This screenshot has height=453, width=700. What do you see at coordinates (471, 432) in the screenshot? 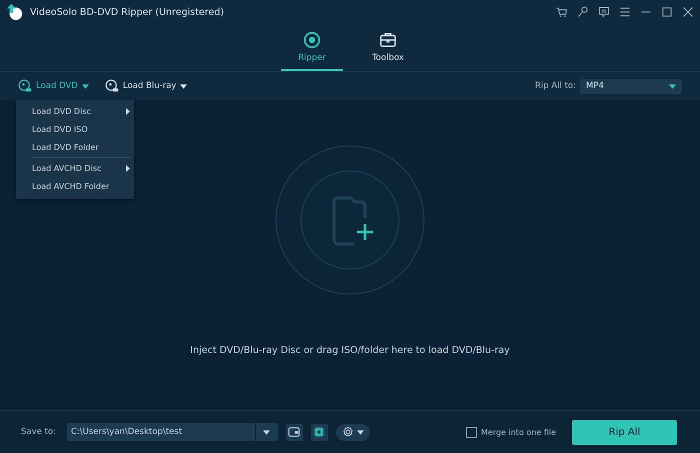
I see `merge-checkbox` at bounding box center [471, 432].